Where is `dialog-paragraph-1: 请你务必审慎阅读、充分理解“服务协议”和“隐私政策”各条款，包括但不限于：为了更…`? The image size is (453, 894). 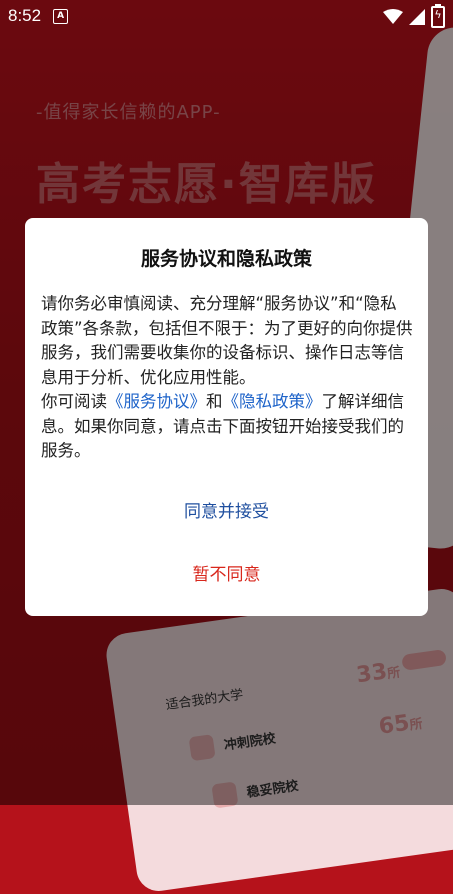
dialog-paragraph-1: 请你务必审慎阅读、充分理解“服务协议”和“隐私政策”各条款，包括但不限于：为了更… is located at coordinates (227, 340).